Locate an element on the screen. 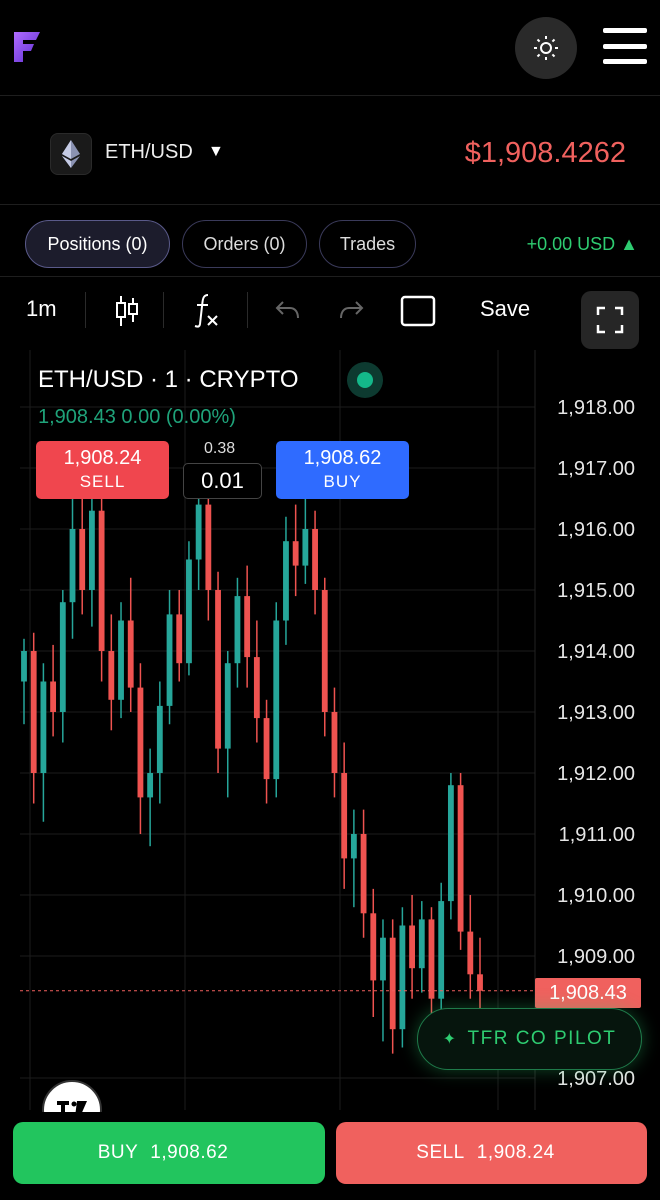  app-header is located at coordinates (330, 48).